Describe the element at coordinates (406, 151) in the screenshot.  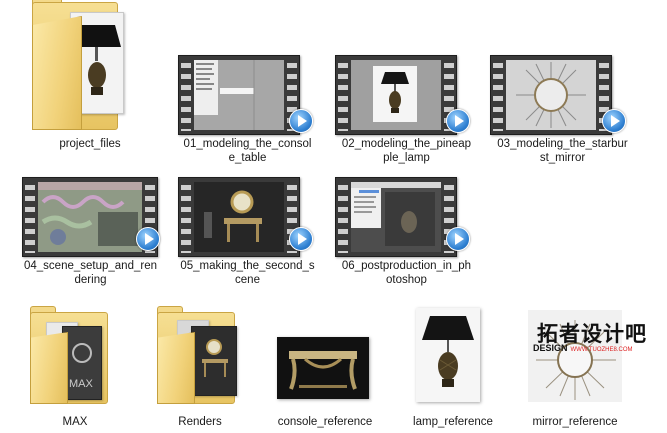
I see `file-label: 02_modeling_the_pineap ple_lamp` at that location.